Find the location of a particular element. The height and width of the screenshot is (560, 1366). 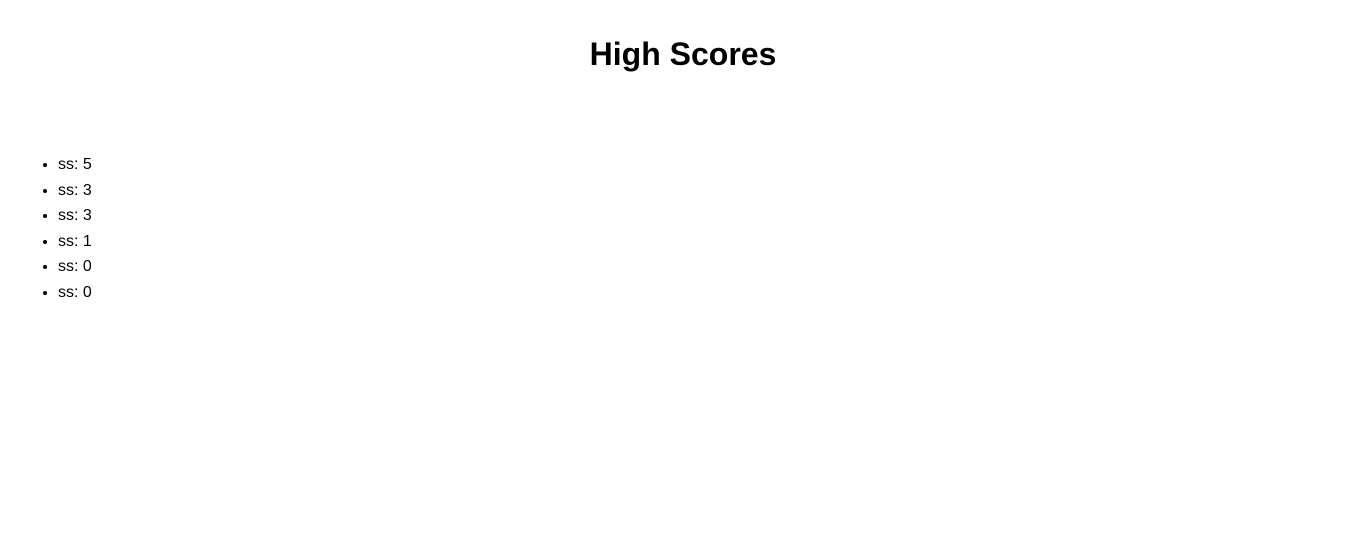

list-item: ss: 1 is located at coordinates (75, 242).